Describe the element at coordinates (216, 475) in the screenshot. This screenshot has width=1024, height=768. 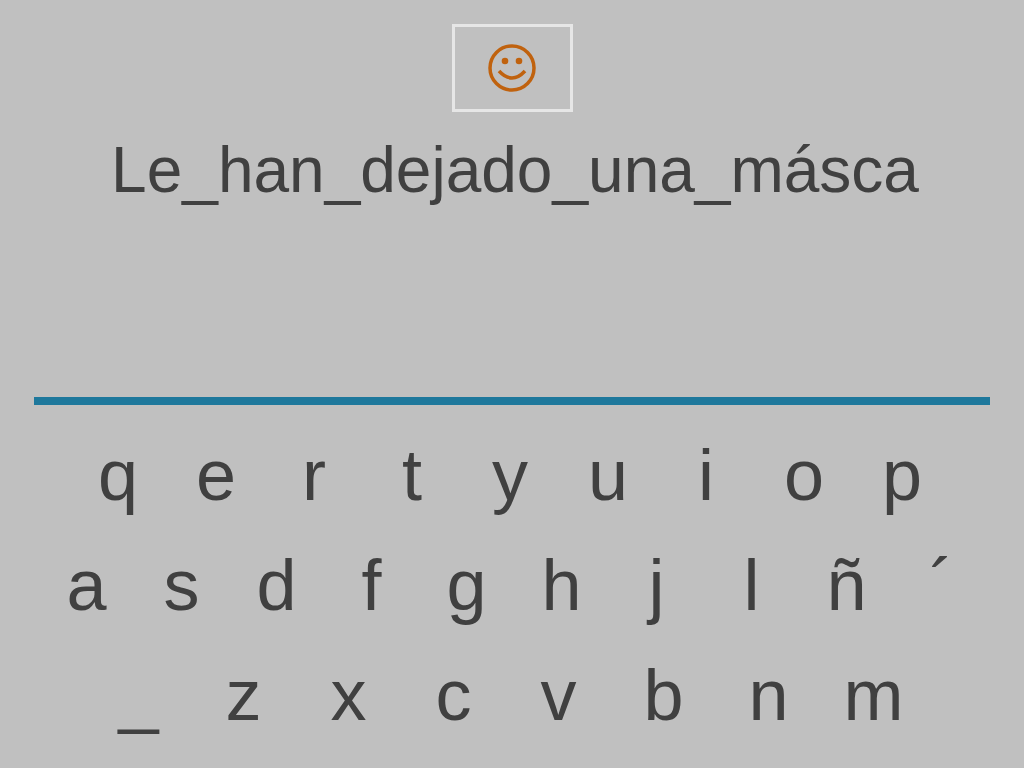
I see `letter-key: e` at that location.